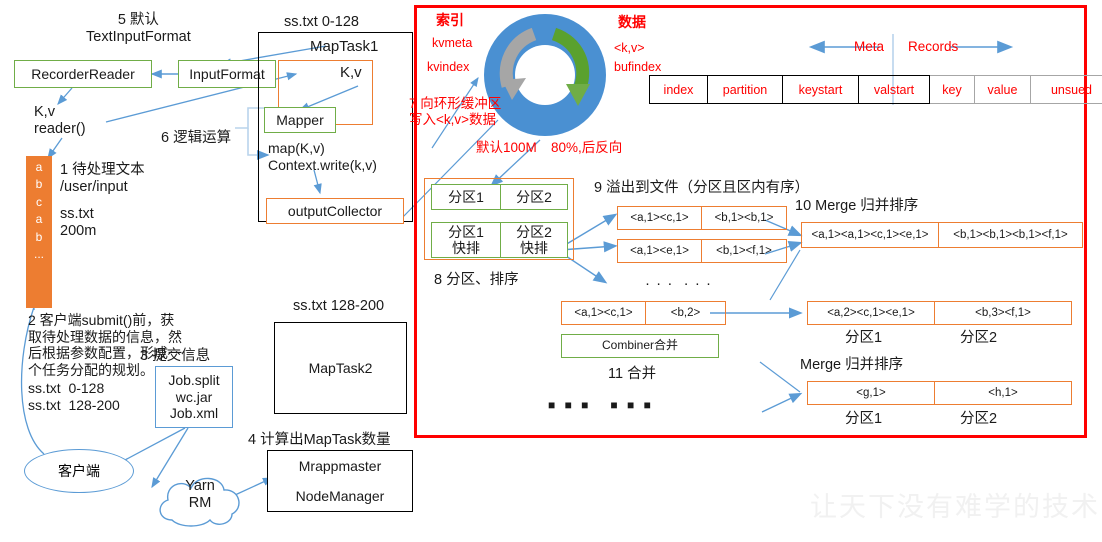  I want to click on partition-sort-cell-2: 分区2 快排, so click(534, 240).